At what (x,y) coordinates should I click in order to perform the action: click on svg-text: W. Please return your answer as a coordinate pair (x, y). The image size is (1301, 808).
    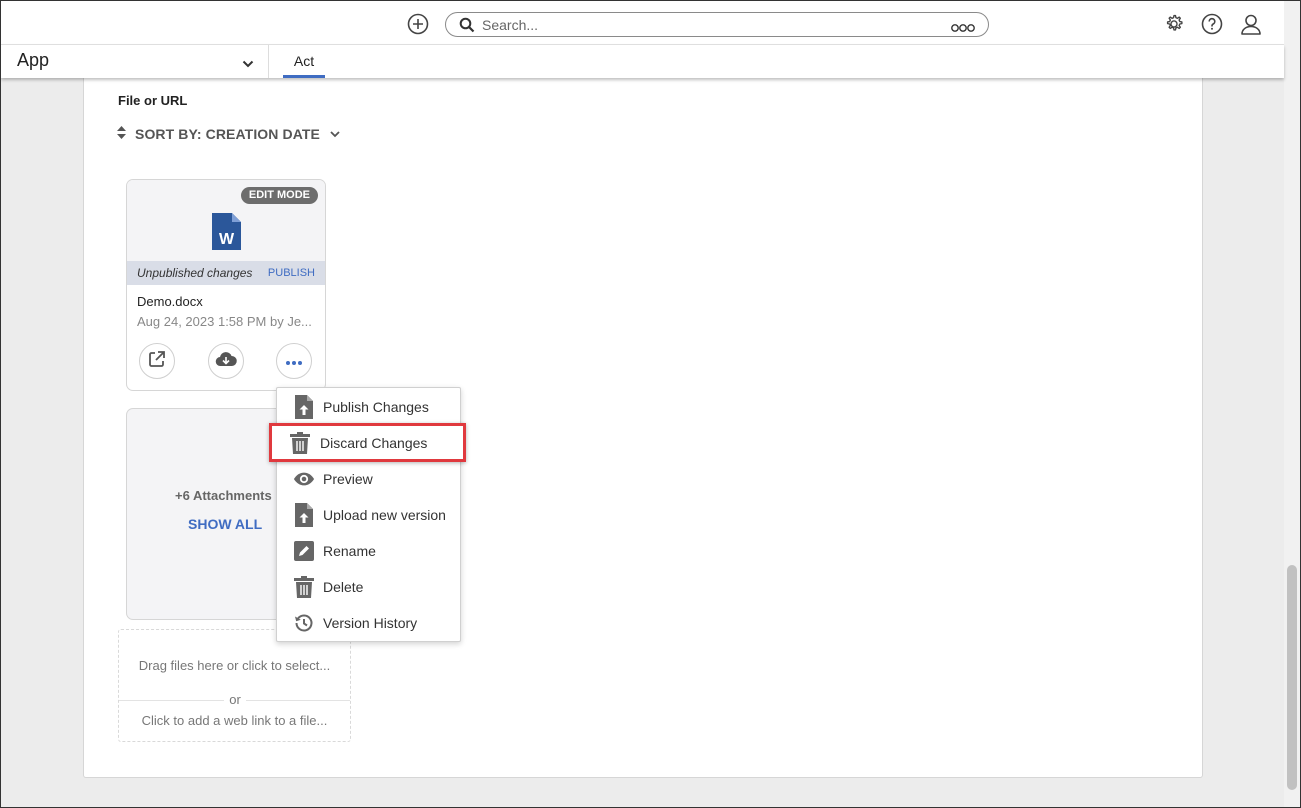
    Looking at the image, I should click on (227, 239).